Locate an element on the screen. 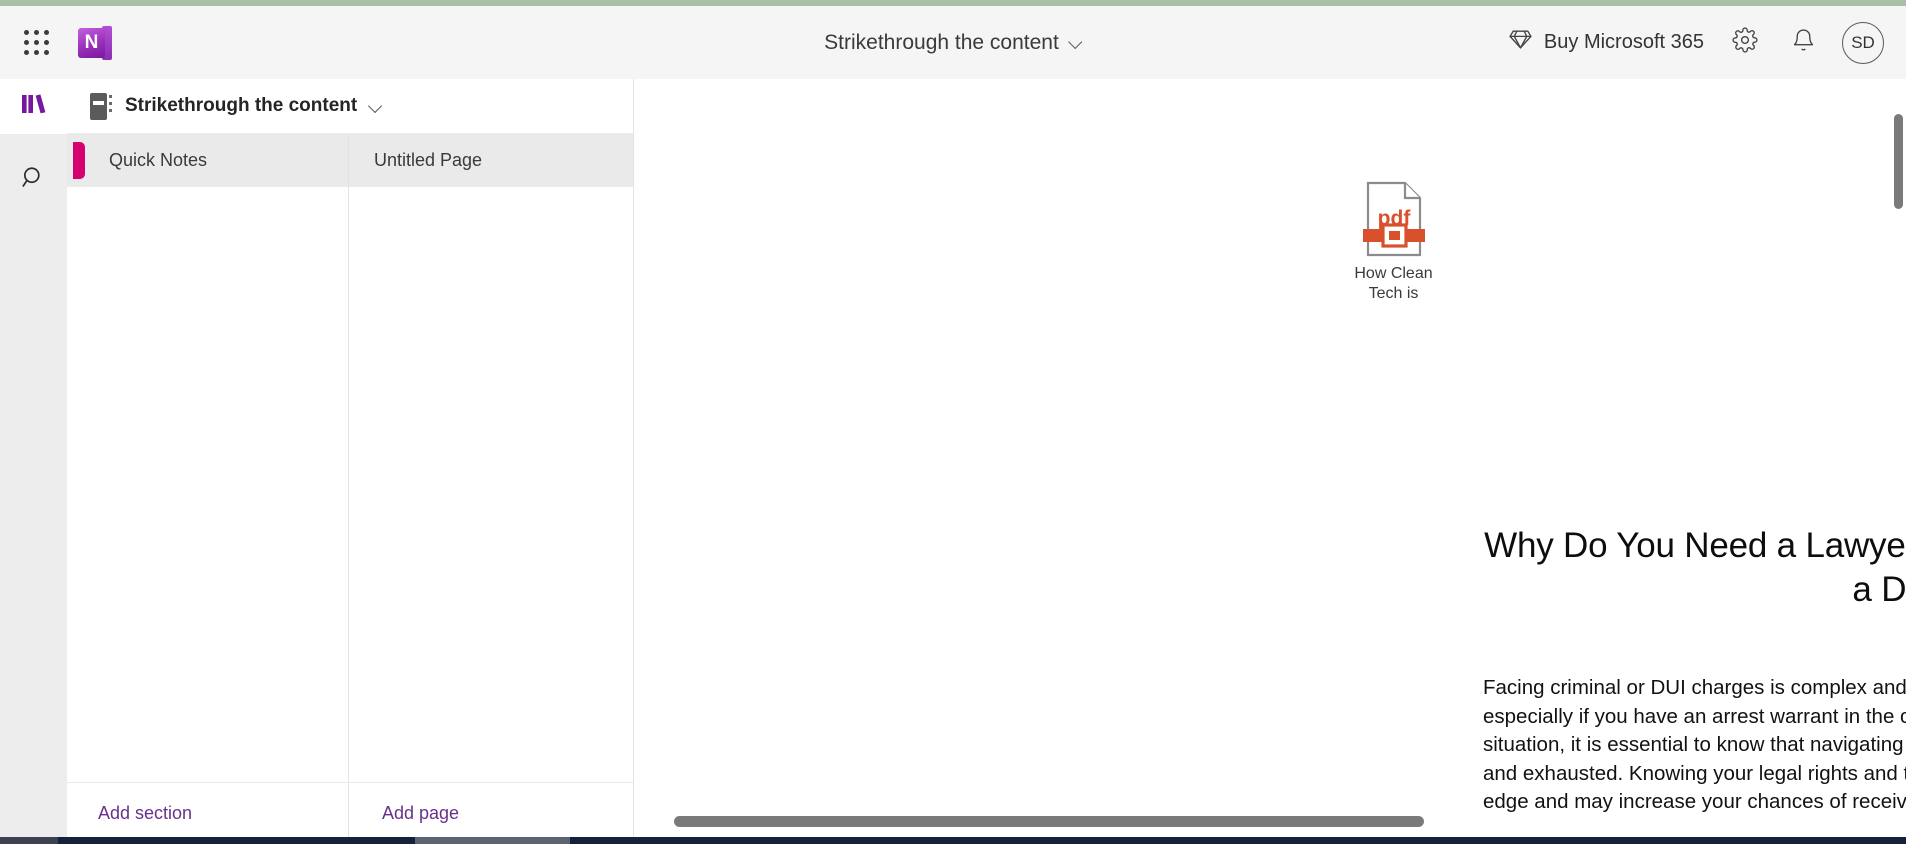  notebook-header: Strikethrough the content is located at coordinates (350, 106).